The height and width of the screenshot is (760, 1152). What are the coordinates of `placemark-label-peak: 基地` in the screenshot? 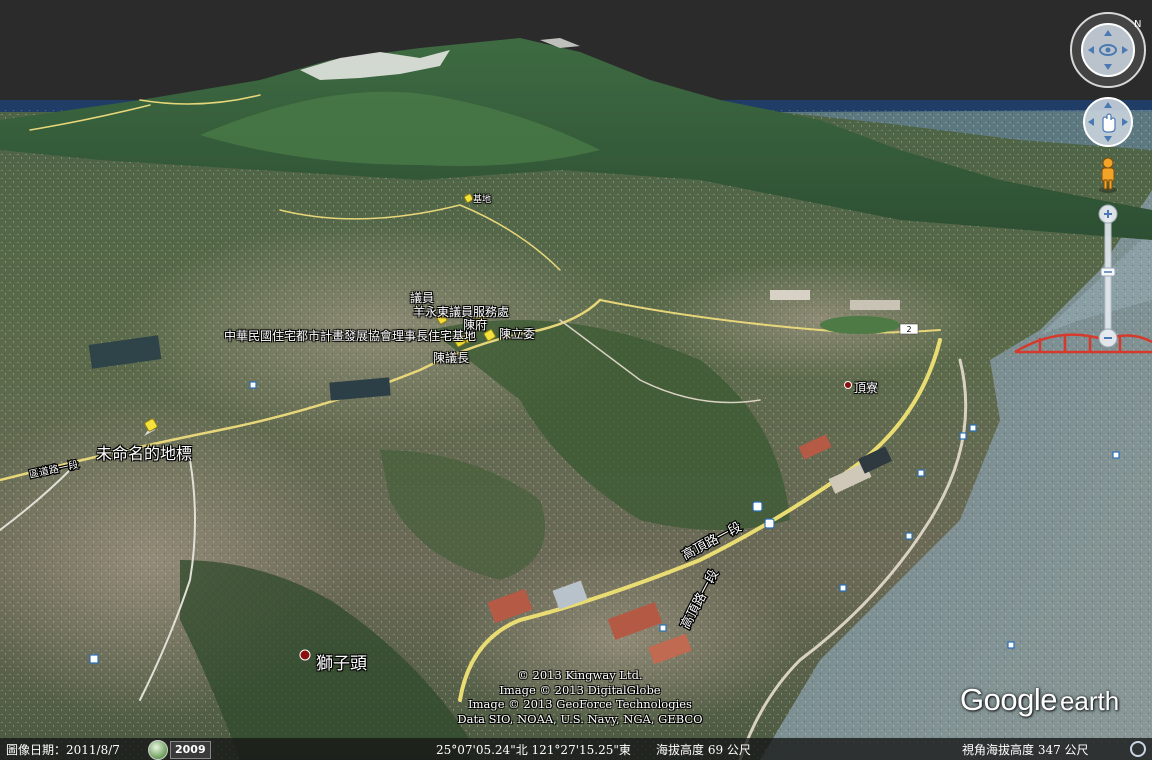 It's located at (482, 198).